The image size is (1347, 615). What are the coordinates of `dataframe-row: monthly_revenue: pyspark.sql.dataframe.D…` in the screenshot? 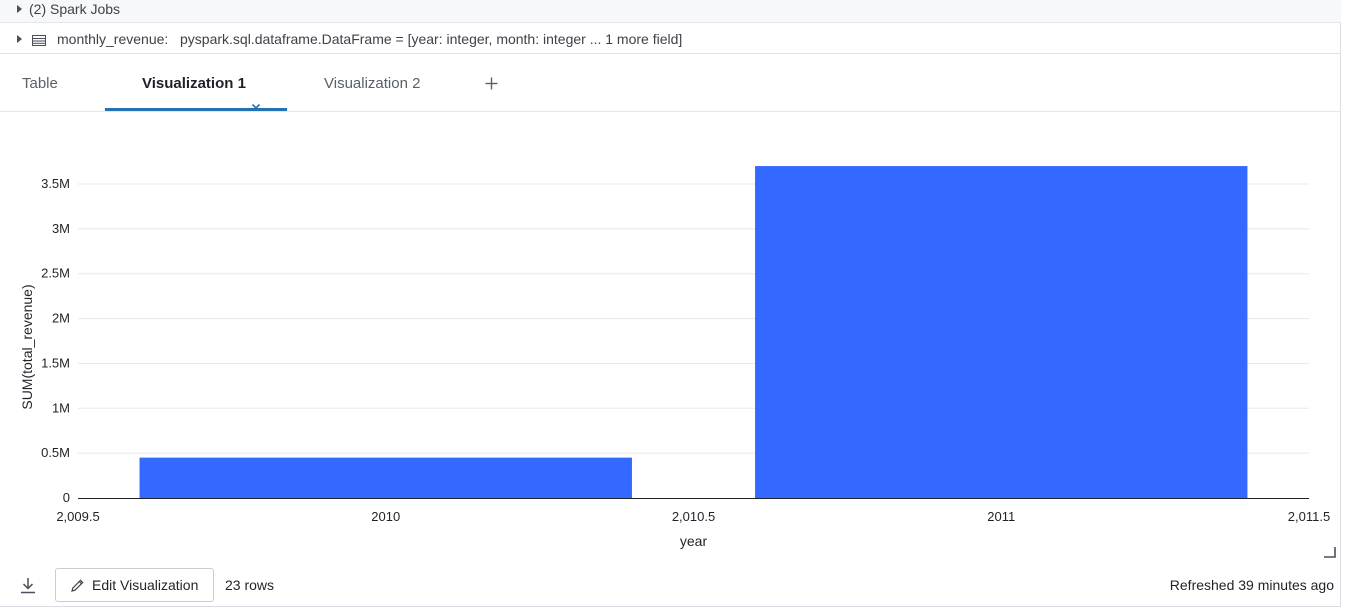 It's located at (670, 39).